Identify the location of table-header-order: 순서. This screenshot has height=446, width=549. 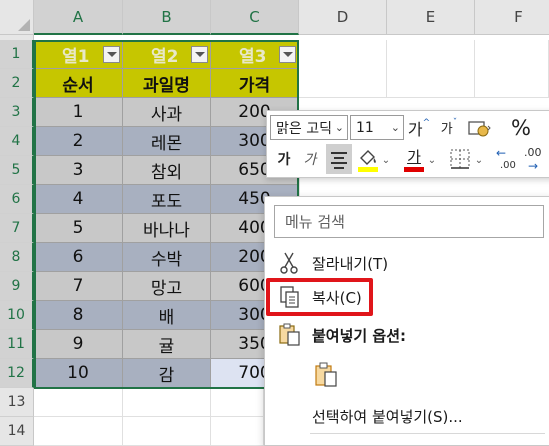
(78, 83).